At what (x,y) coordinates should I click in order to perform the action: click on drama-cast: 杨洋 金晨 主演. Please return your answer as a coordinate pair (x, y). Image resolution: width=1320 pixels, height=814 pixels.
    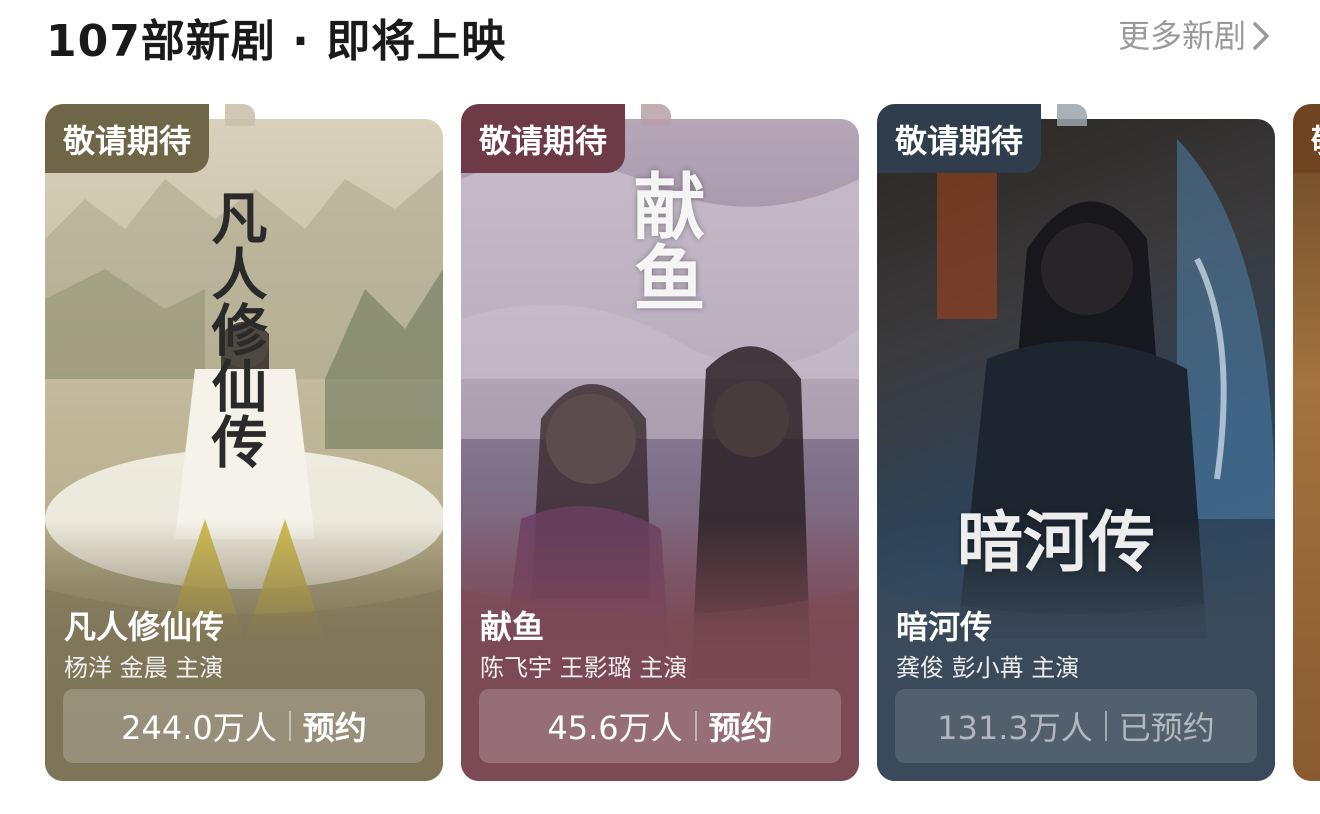
    Looking at the image, I should click on (144, 668).